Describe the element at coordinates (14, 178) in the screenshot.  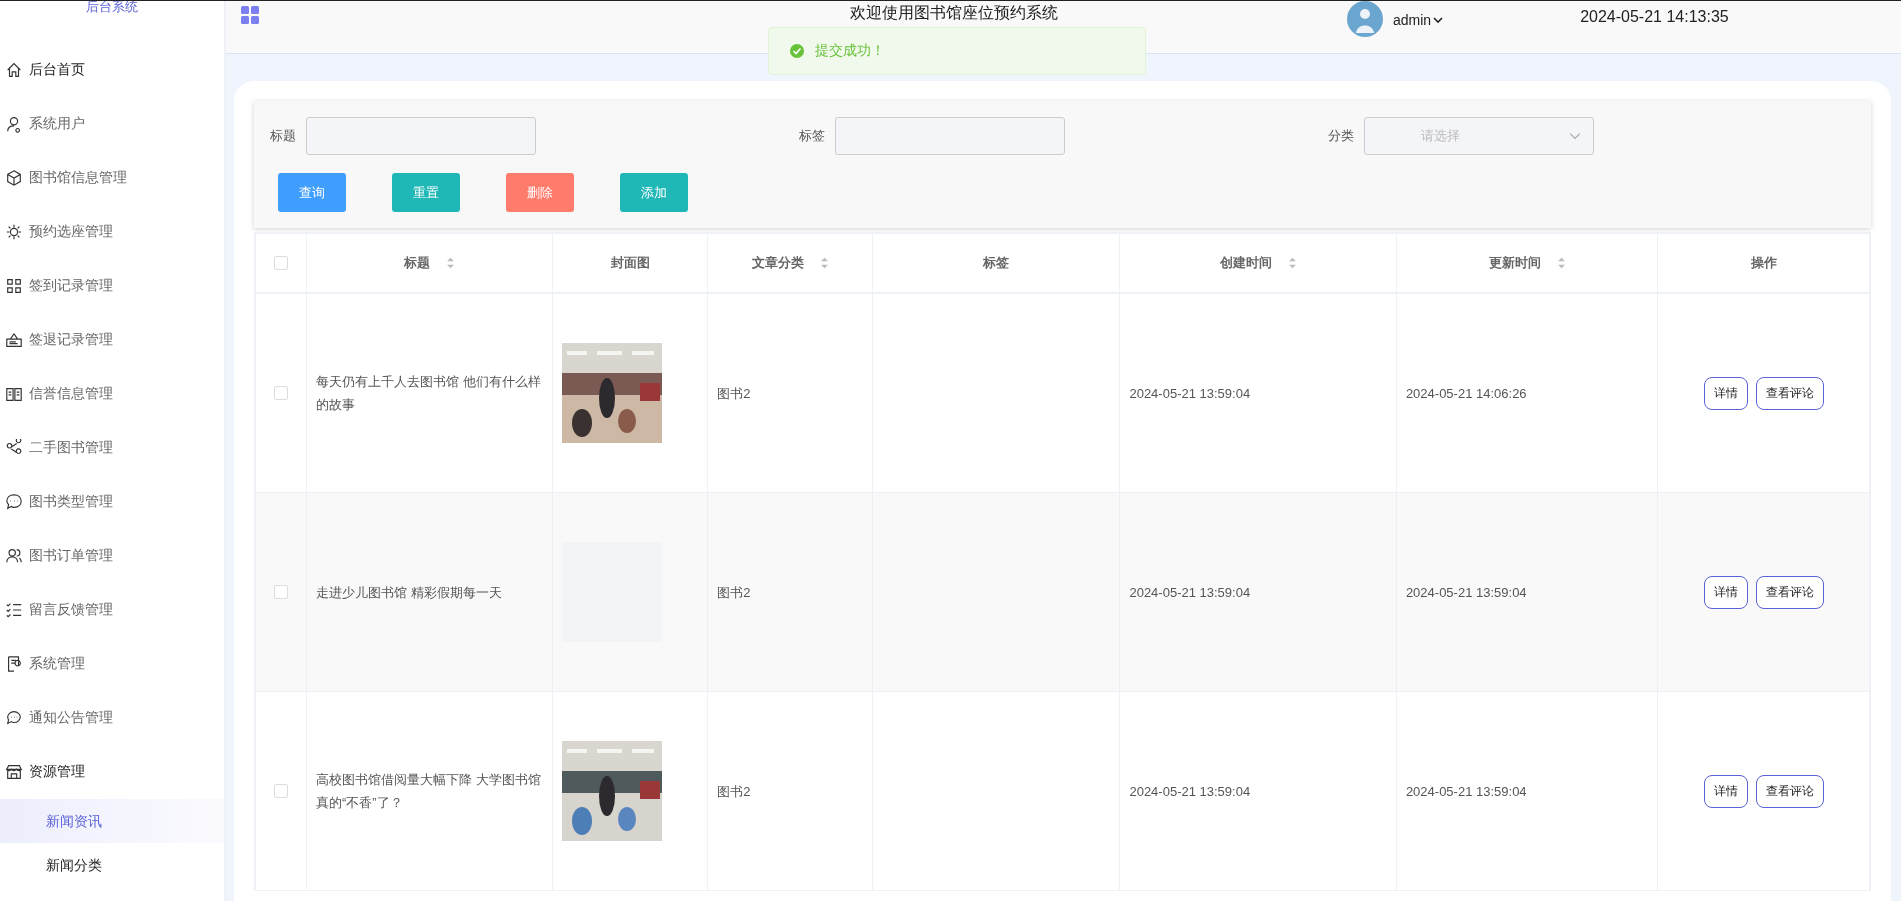
I see `cube-icon` at that location.